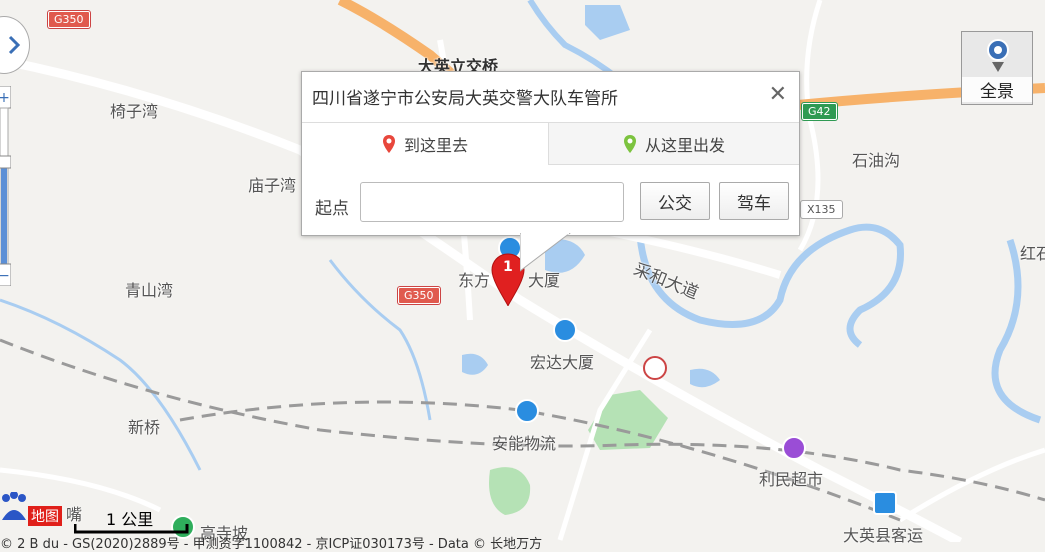 The image size is (1045, 552). What do you see at coordinates (272, 185) in the screenshot?
I see `label-miaozi: 庙子湾` at bounding box center [272, 185].